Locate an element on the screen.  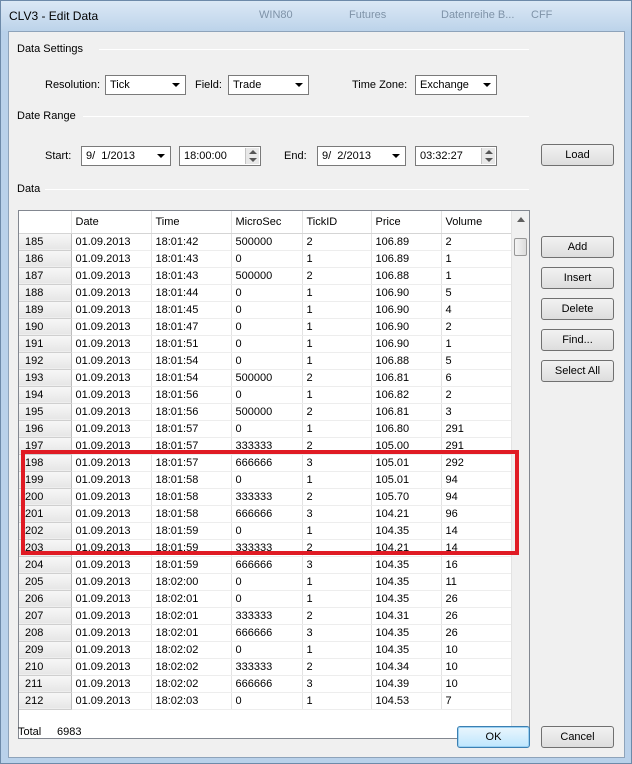
table-row: 211 01.09.2013 18:02:02 666666 3 104.39 10 is located at coordinates (265, 684).